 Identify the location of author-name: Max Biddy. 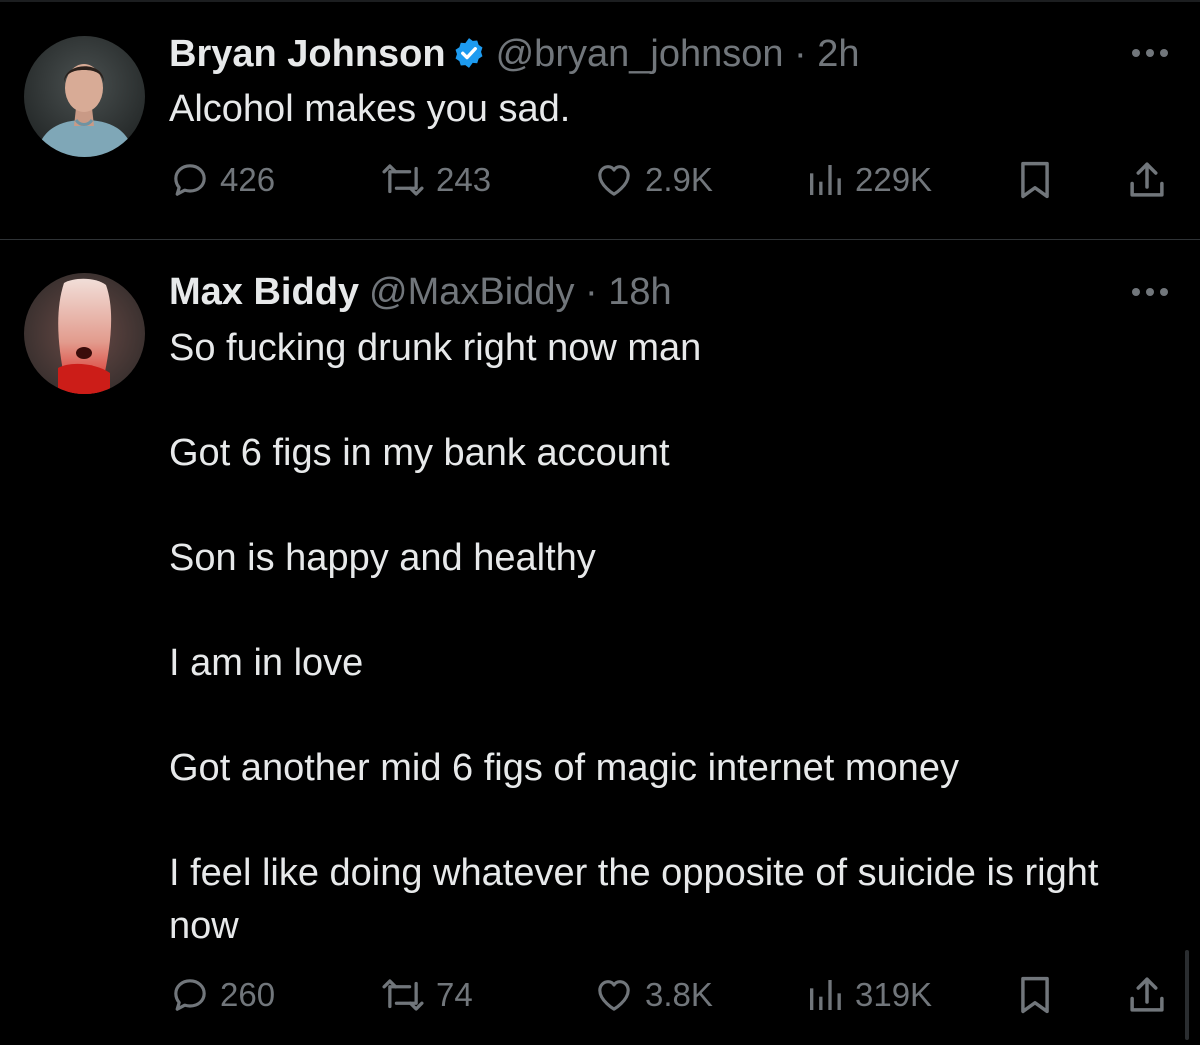
(264, 292).